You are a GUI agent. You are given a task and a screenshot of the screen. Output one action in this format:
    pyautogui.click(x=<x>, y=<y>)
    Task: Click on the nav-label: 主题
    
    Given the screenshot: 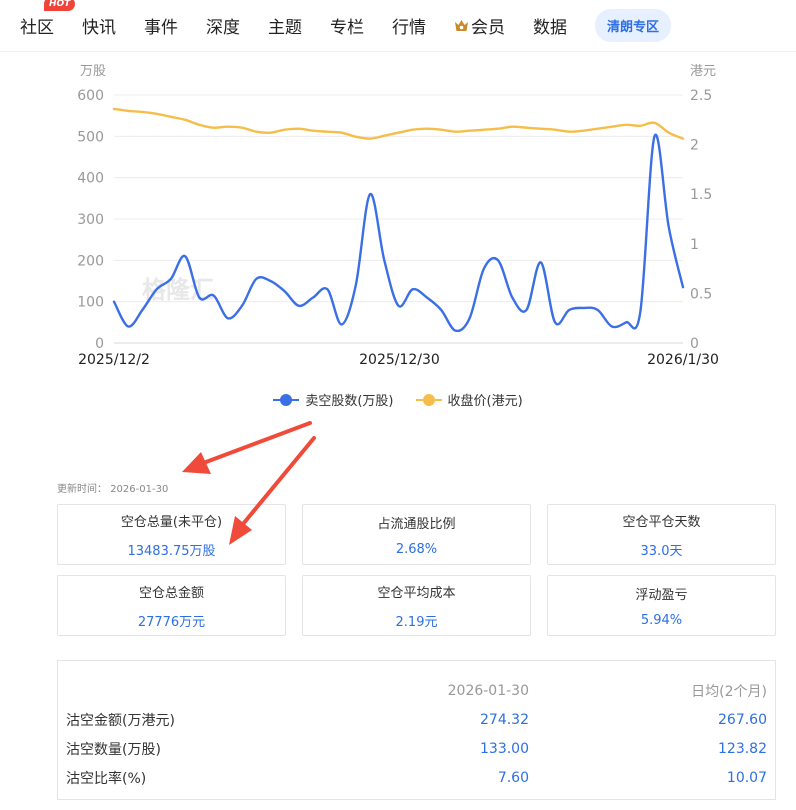 What is the action you would take?
    pyautogui.click(x=285, y=28)
    